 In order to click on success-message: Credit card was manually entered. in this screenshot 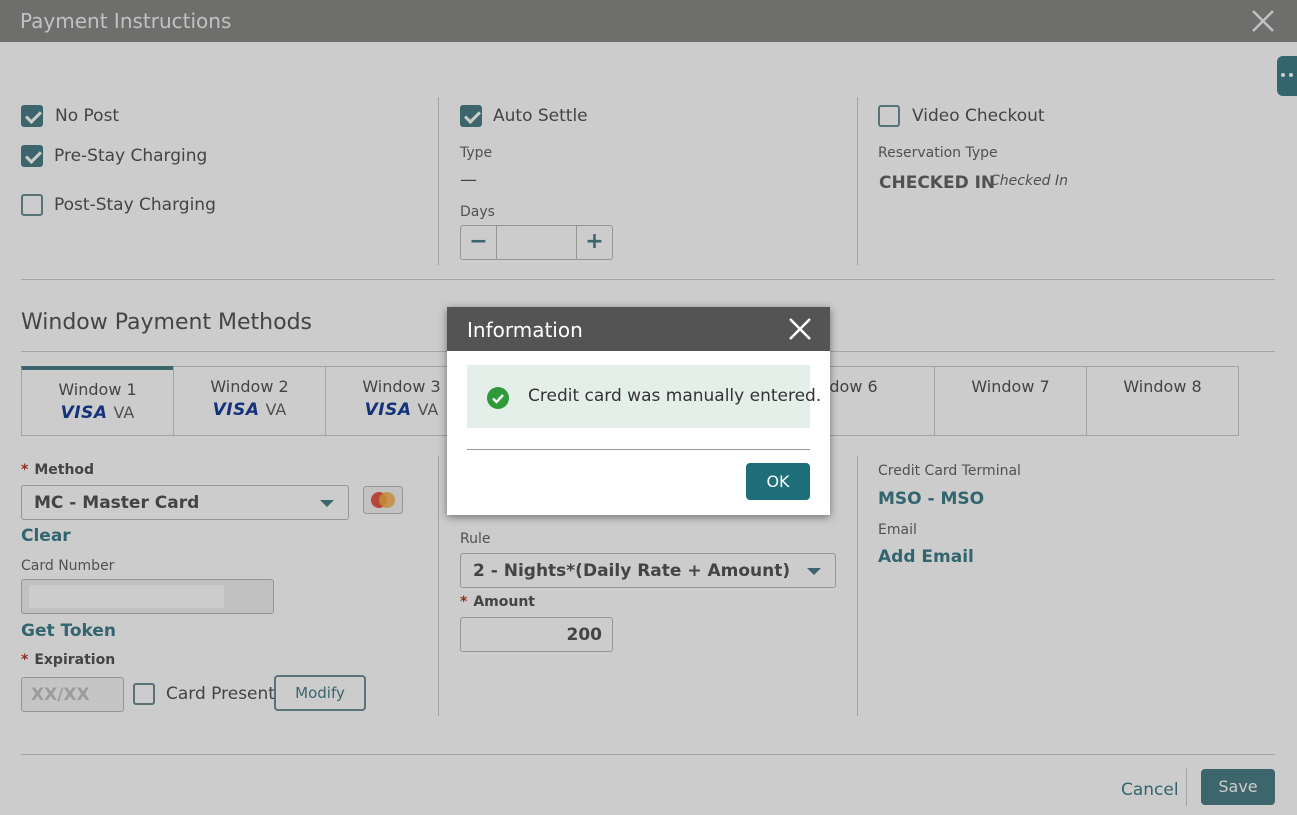, I will do `click(644, 396)`.